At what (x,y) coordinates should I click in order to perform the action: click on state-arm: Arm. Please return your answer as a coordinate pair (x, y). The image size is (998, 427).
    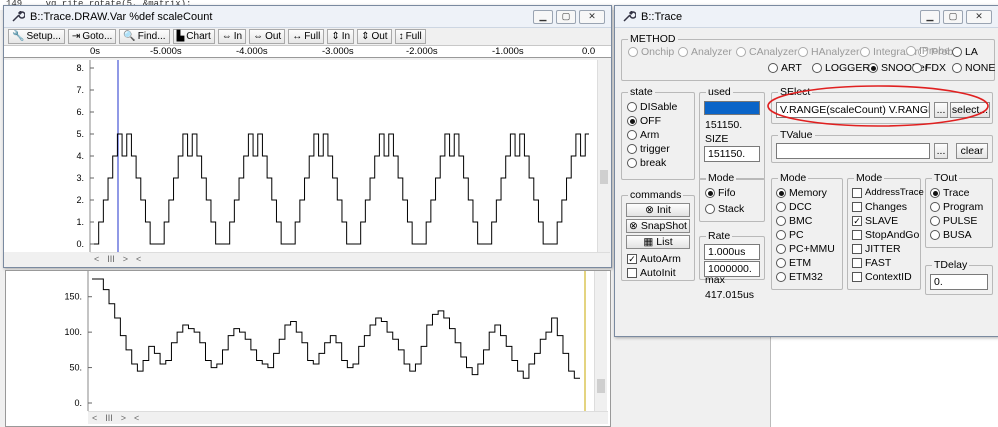
    Looking at the image, I should click on (643, 135).